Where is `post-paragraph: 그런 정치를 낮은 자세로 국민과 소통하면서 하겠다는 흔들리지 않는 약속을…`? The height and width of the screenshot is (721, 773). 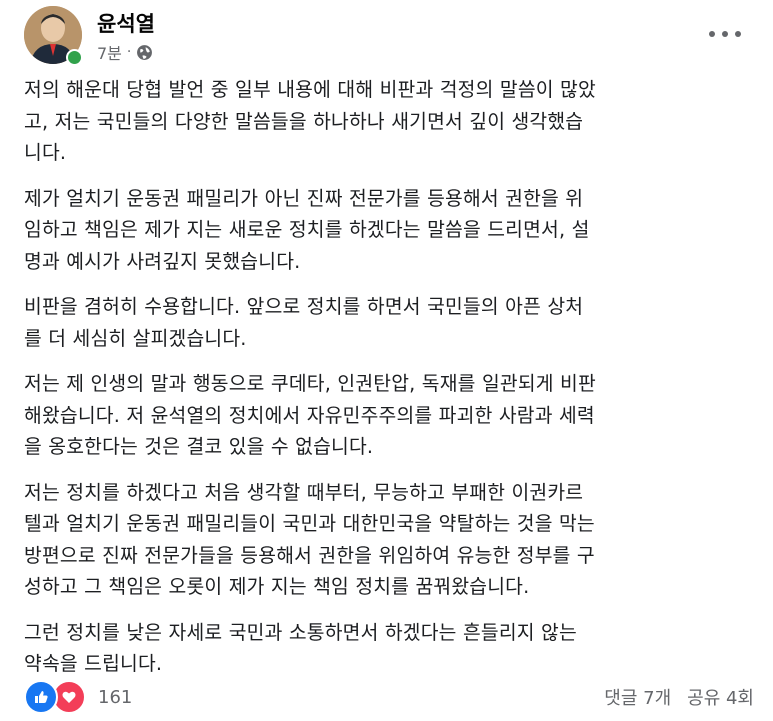 post-paragraph: 그런 정치를 낮은 자세로 국민과 소통하면서 하겠다는 흔들리지 않는 약속을… is located at coordinates (300, 648).